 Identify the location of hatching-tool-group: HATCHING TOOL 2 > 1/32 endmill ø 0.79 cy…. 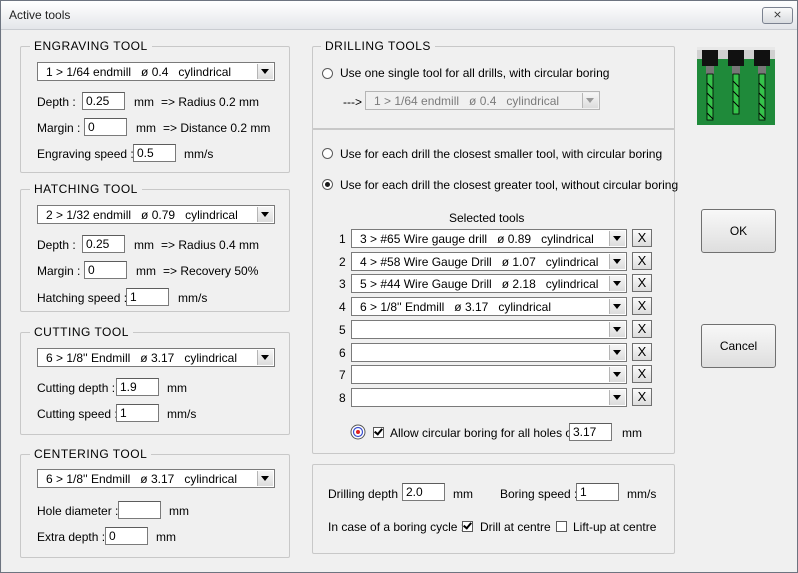
(155, 247).